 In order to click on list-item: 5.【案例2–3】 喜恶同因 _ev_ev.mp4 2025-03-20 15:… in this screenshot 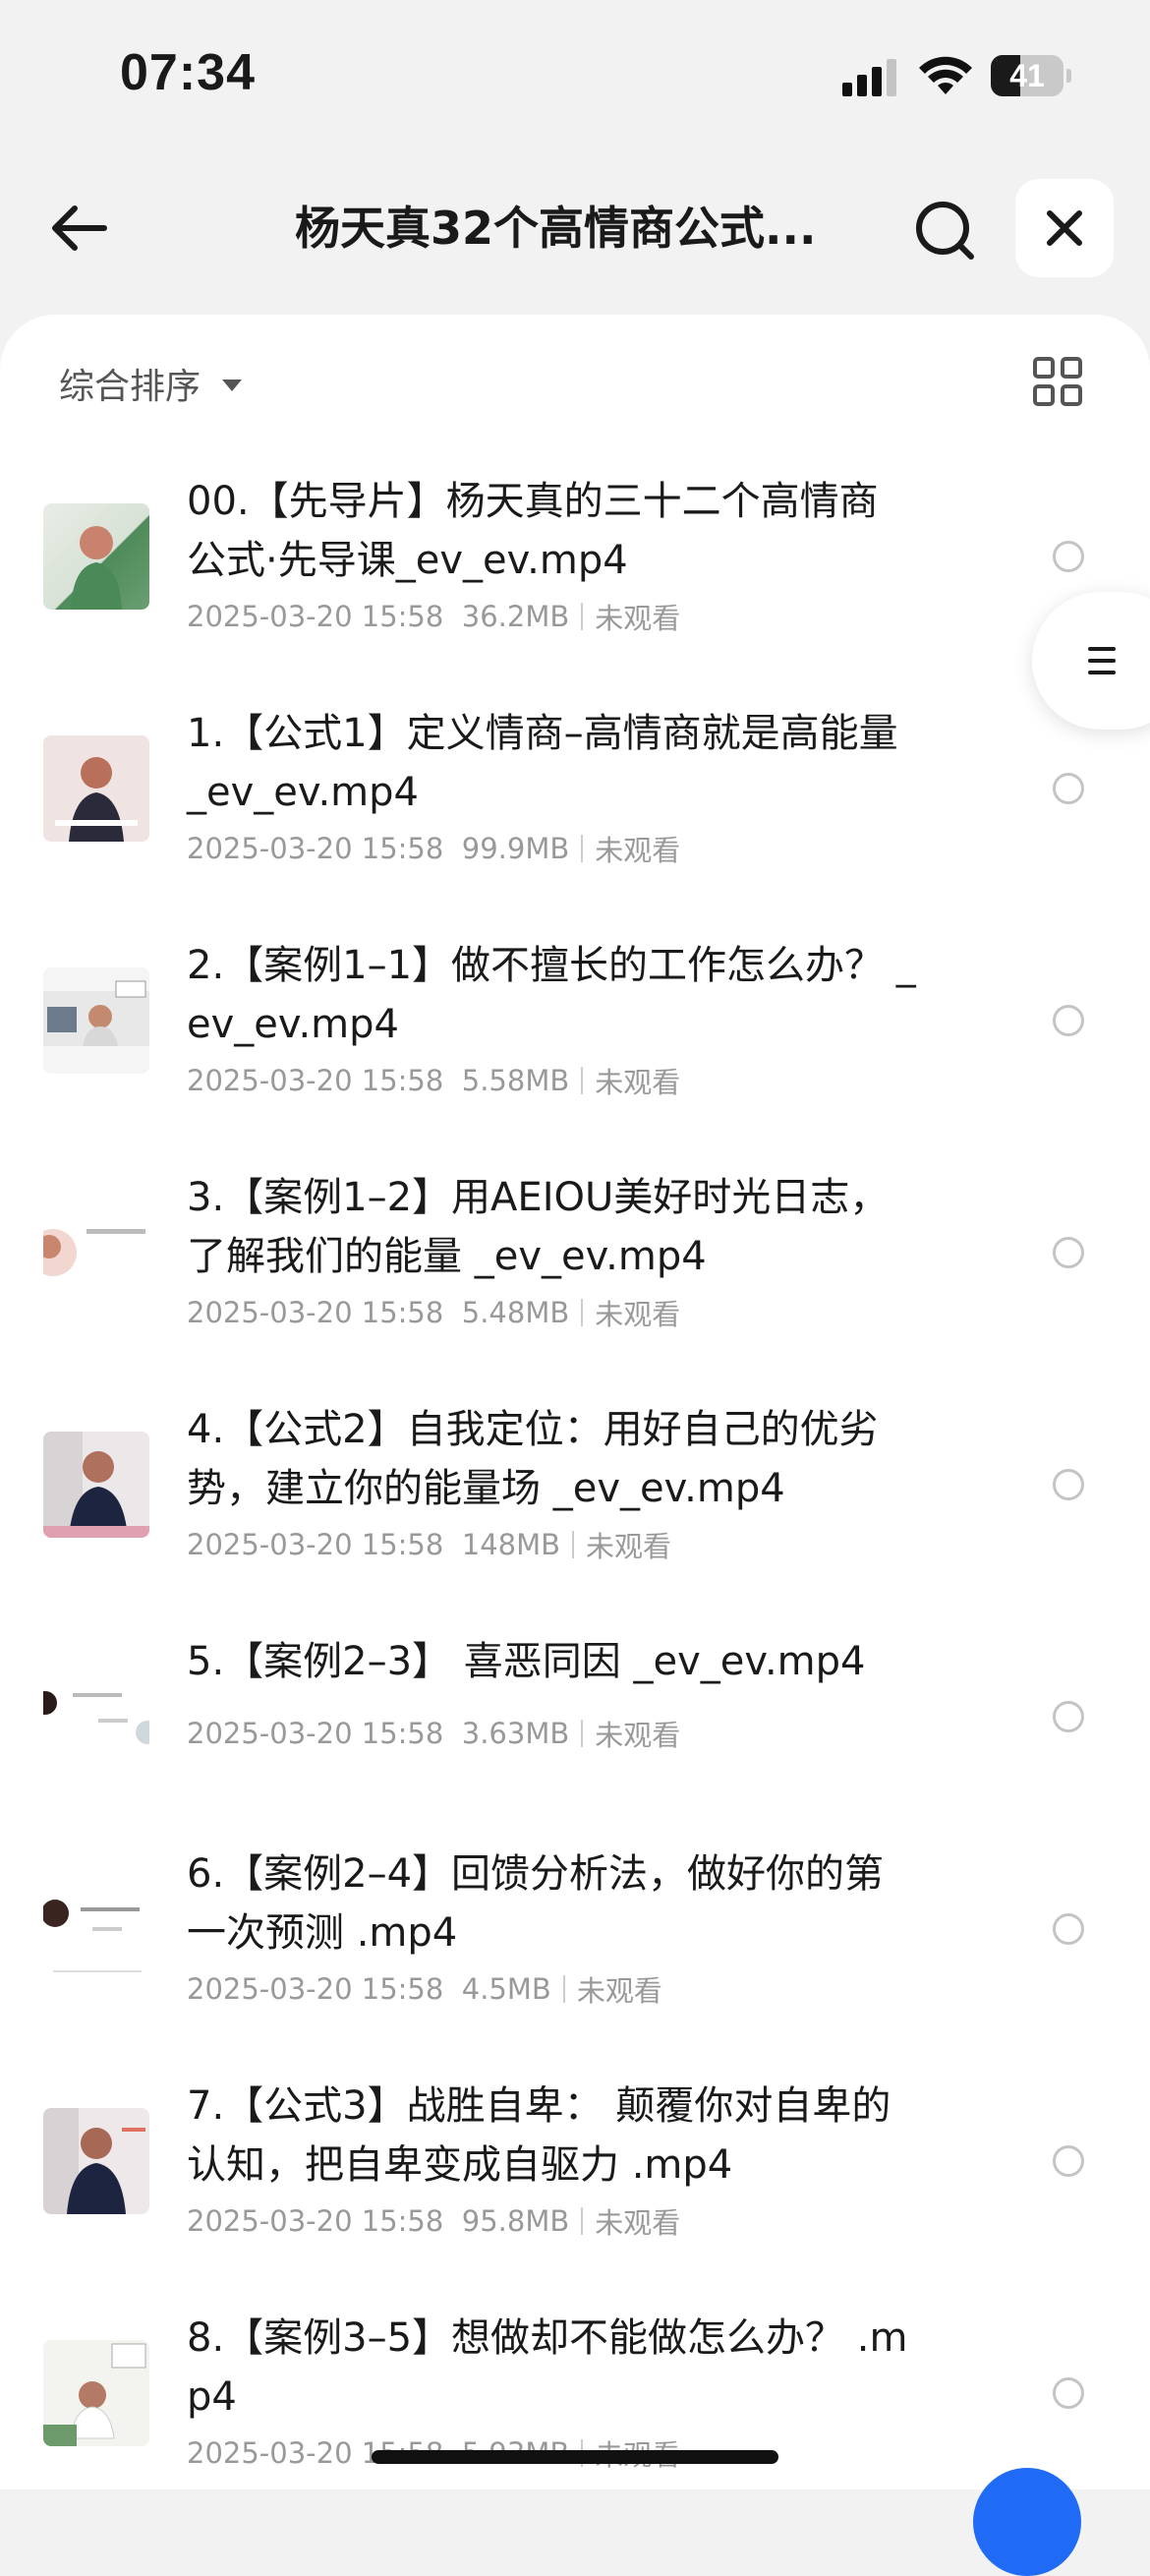, I will do `click(575, 1726)`.